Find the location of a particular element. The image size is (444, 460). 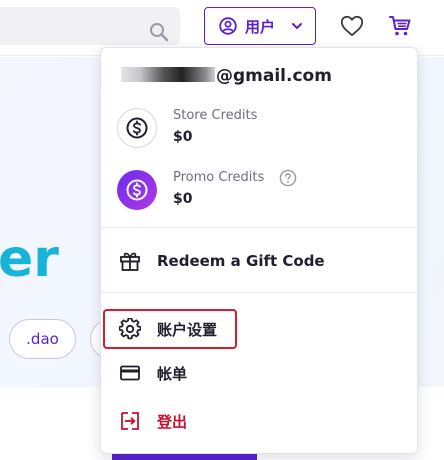

gear-icon is located at coordinates (130, 329).